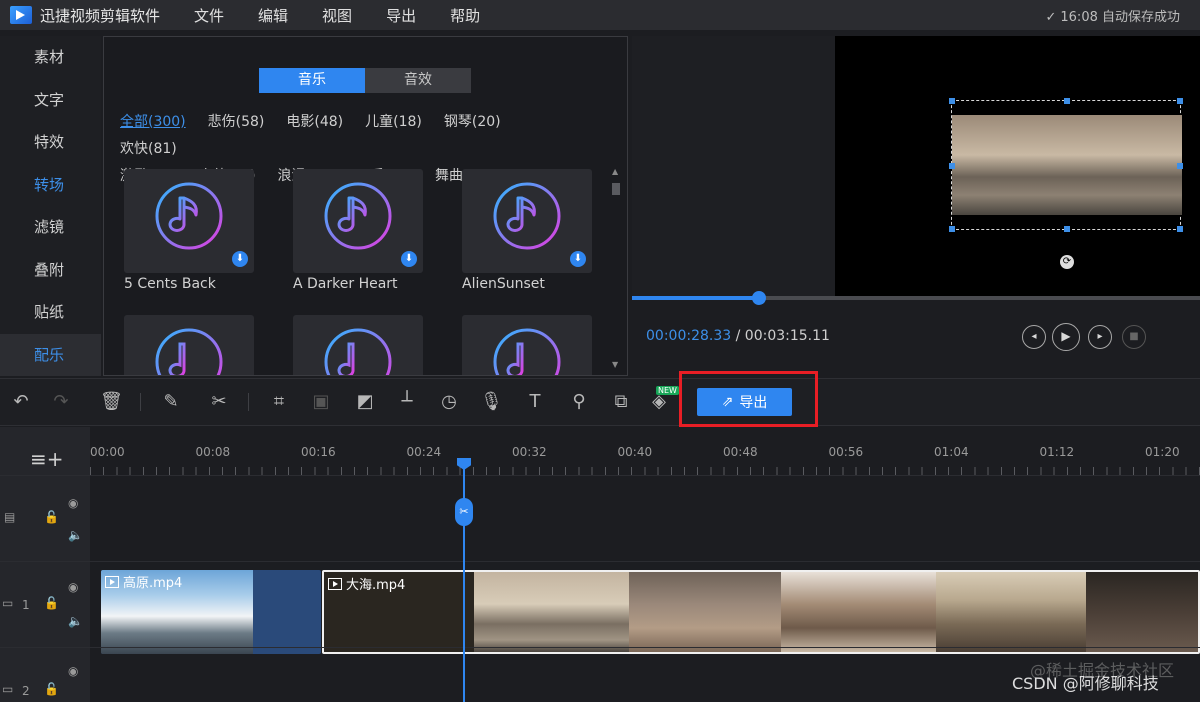  Describe the element at coordinates (1134, 337) in the screenshot. I see `stop-button: ■` at that location.